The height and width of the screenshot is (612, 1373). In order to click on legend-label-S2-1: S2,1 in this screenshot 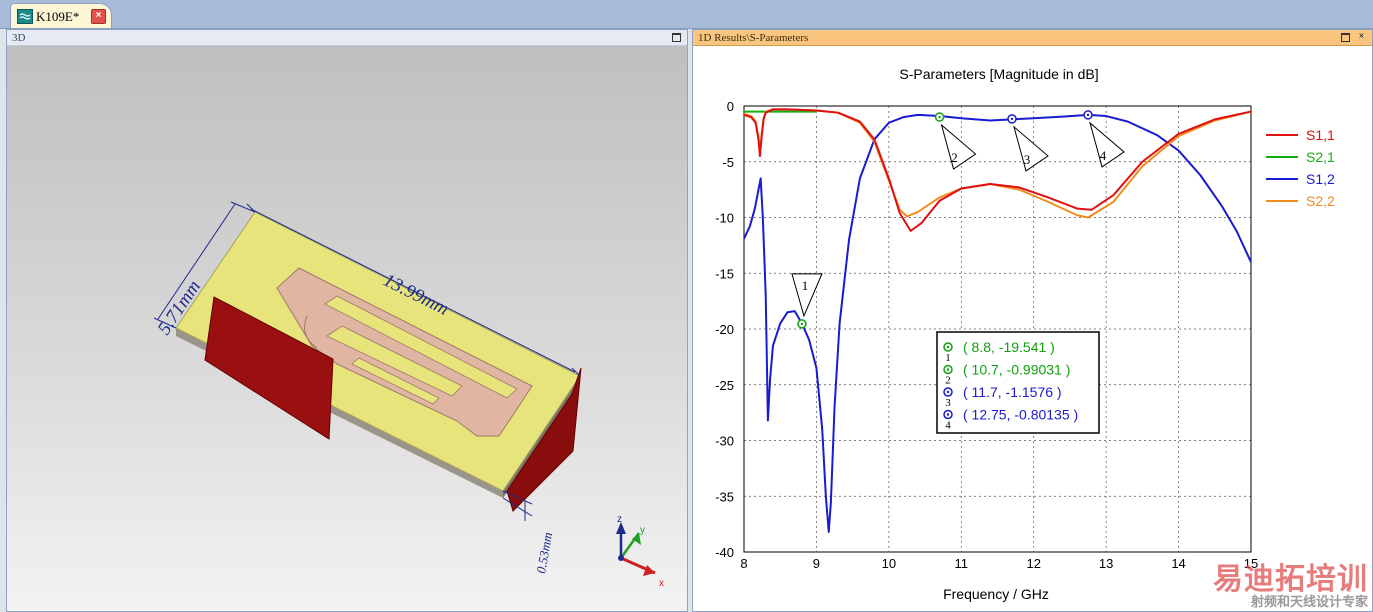, I will do `click(1320, 157)`.